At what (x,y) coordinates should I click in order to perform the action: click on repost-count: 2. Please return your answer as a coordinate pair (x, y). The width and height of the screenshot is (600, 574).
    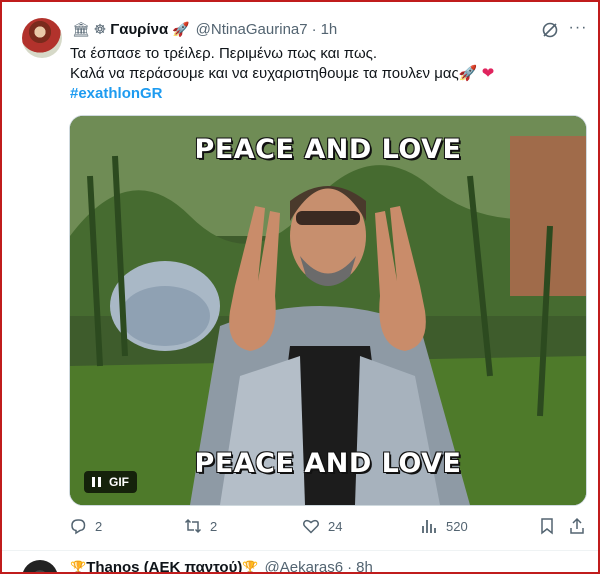
    Looking at the image, I should click on (214, 526).